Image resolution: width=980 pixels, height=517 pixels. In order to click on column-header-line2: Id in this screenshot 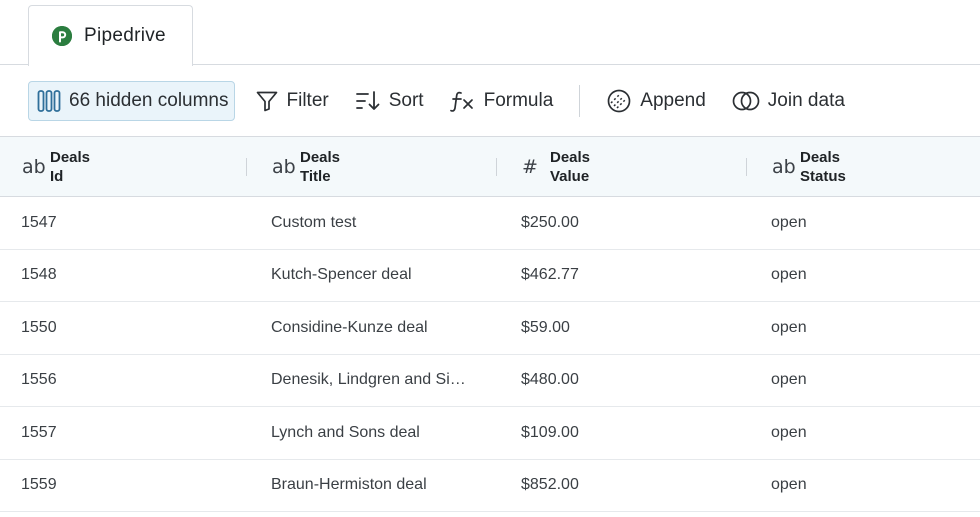, I will do `click(57, 176)`.